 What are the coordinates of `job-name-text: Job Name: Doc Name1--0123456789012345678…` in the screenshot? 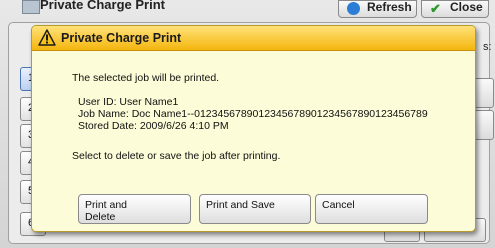 It's located at (253, 114).